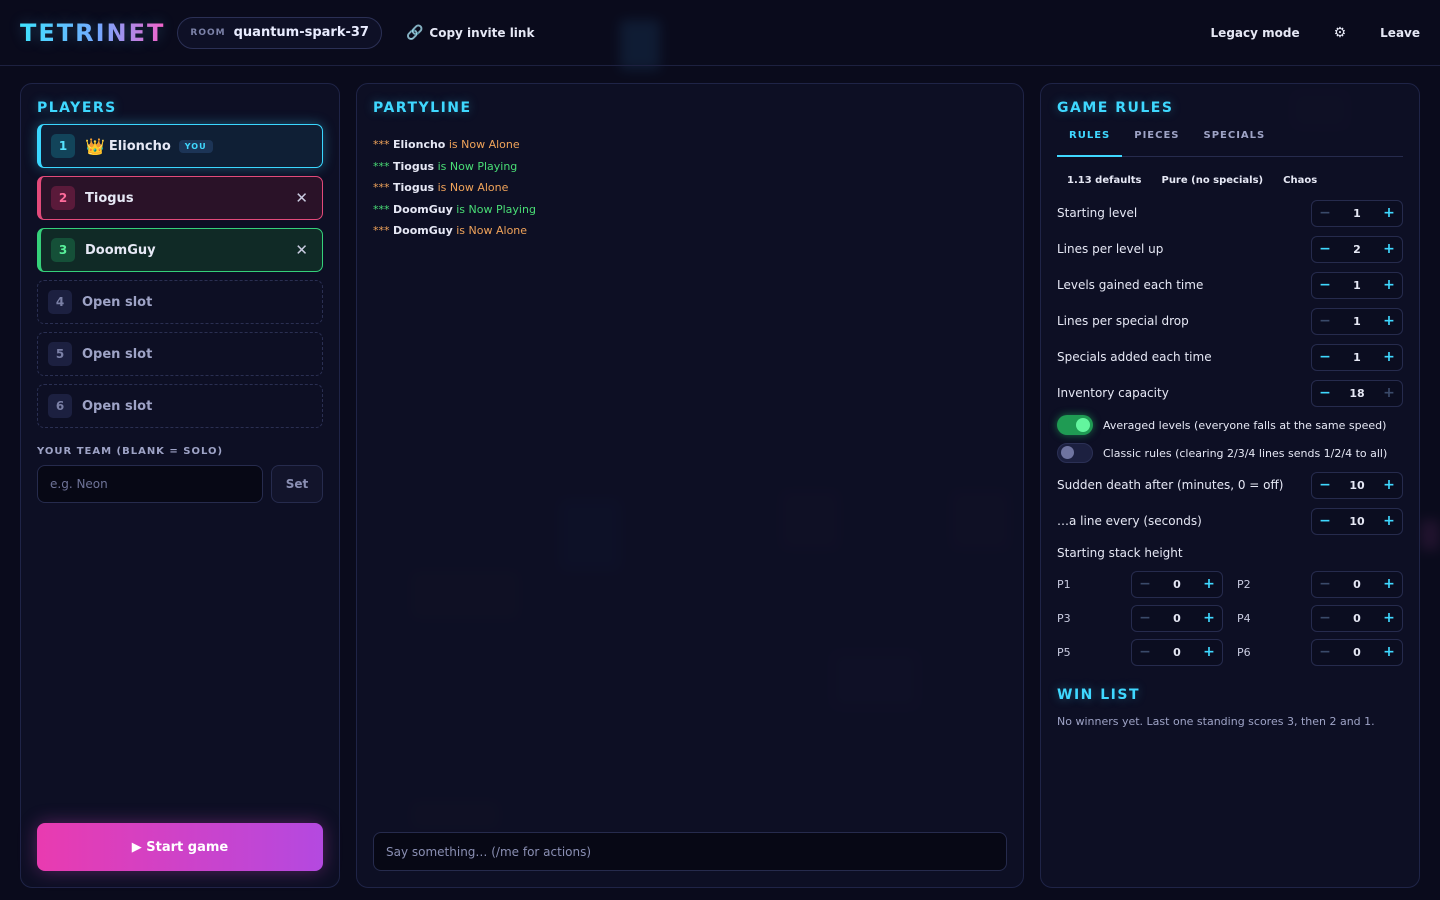  I want to click on team-label: YOUR TEAM (BLANK = SOLO), so click(130, 451).